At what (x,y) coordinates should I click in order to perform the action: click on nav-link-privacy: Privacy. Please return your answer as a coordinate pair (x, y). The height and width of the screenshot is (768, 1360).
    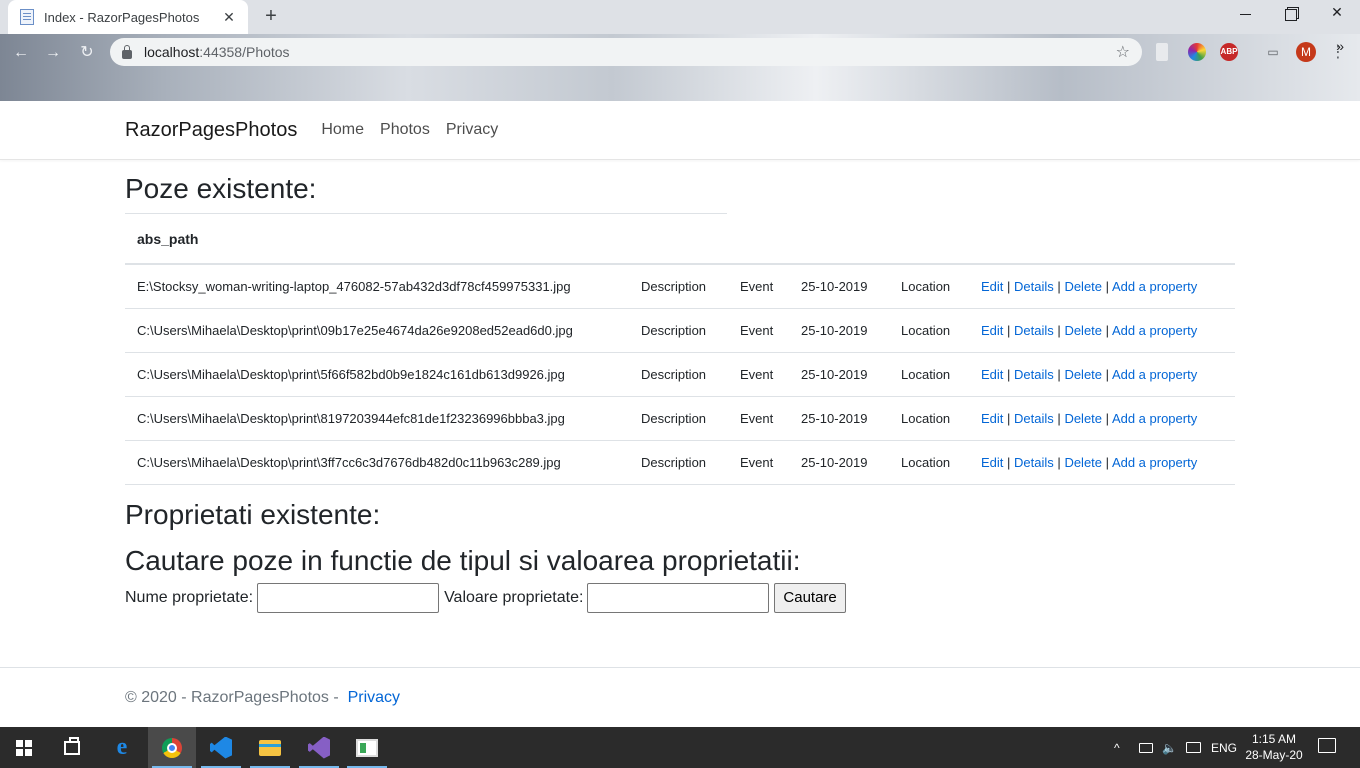
    Looking at the image, I should click on (472, 130).